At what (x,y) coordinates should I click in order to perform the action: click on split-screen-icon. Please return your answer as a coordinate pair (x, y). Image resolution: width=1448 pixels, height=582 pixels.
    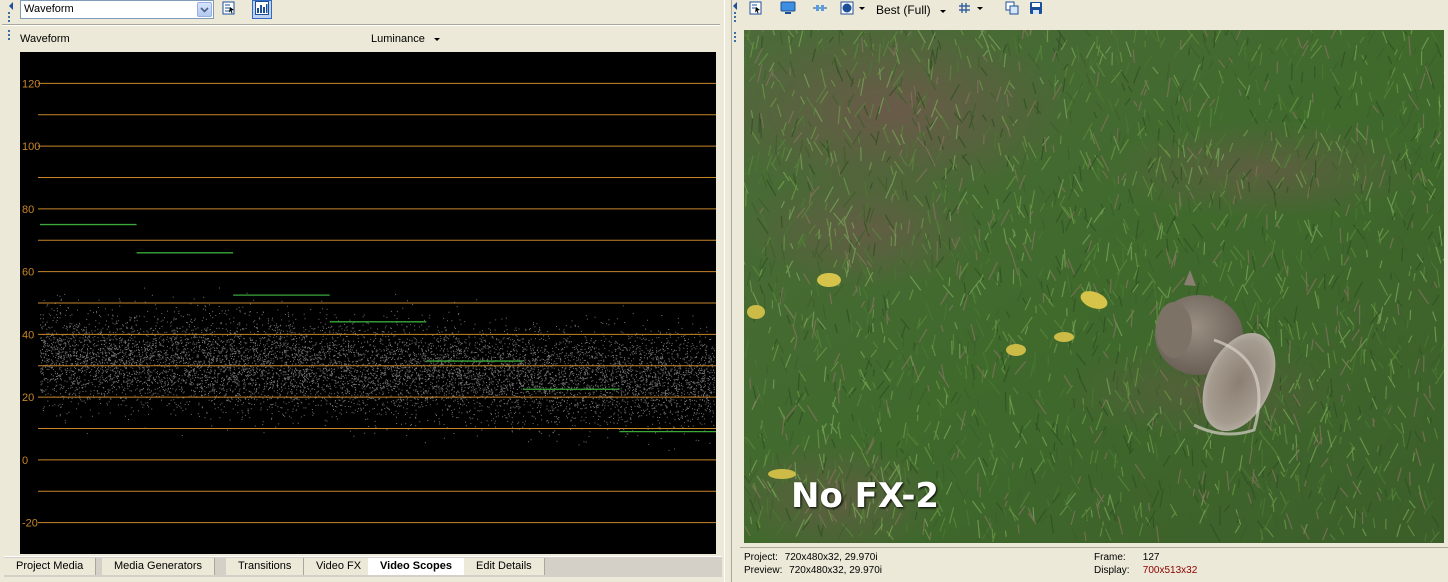
    Looking at the image, I should click on (820, 9).